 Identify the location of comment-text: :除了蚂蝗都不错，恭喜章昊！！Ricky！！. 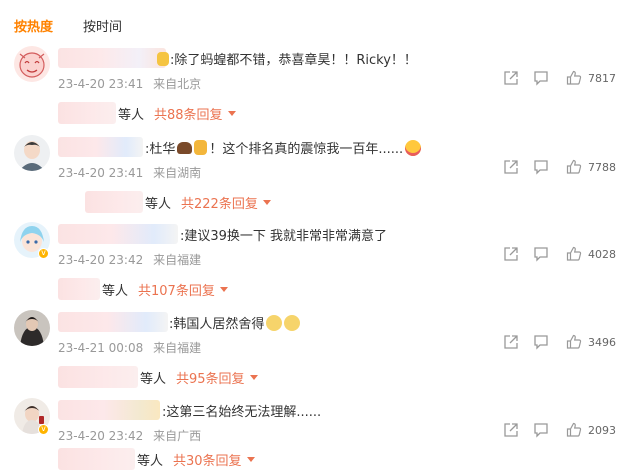
(293, 60).